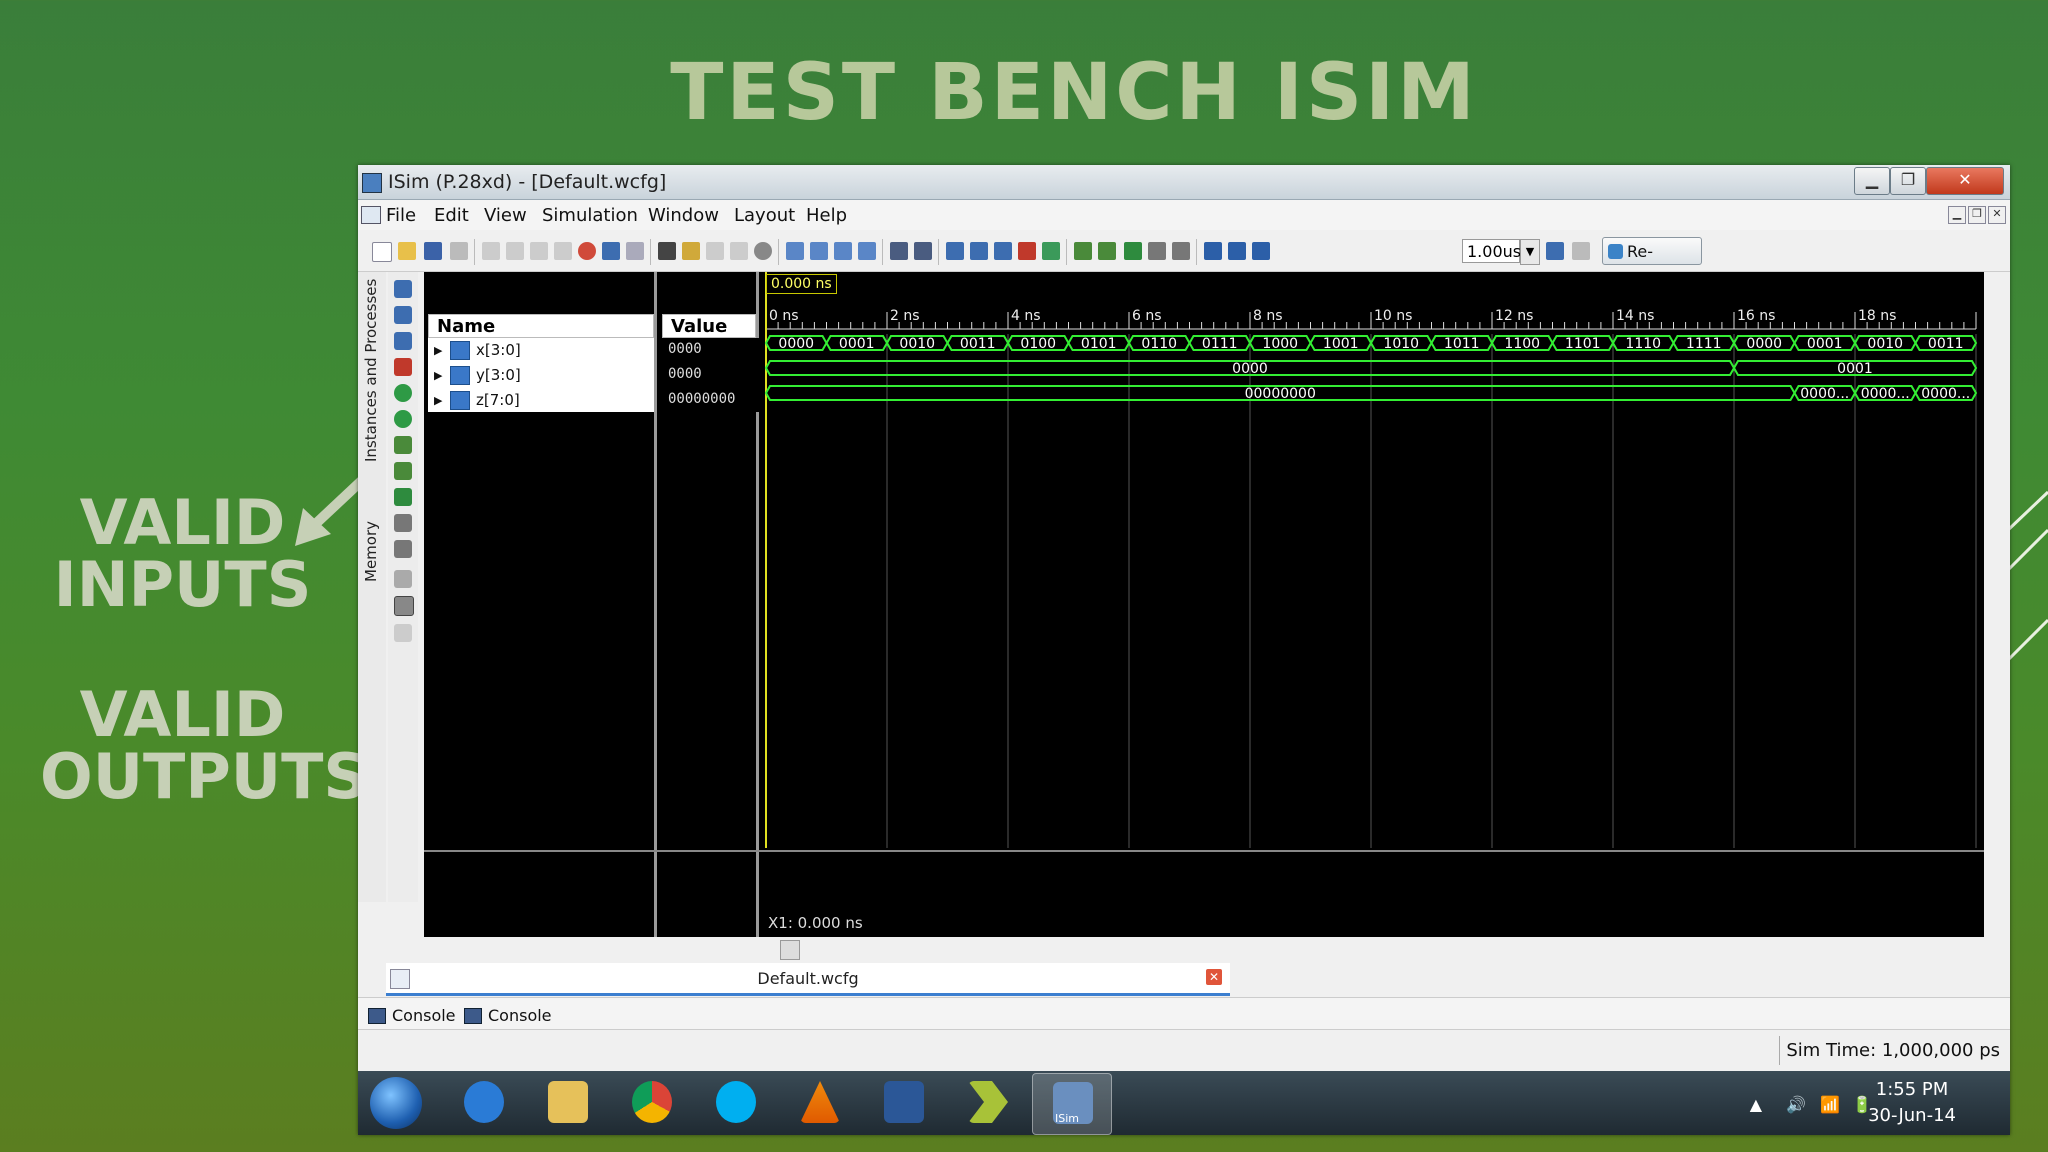 Image resolution: width=2048 pixels, height=1152 pixels. I want to click on tile-vertical-icon, so click(843, 251).